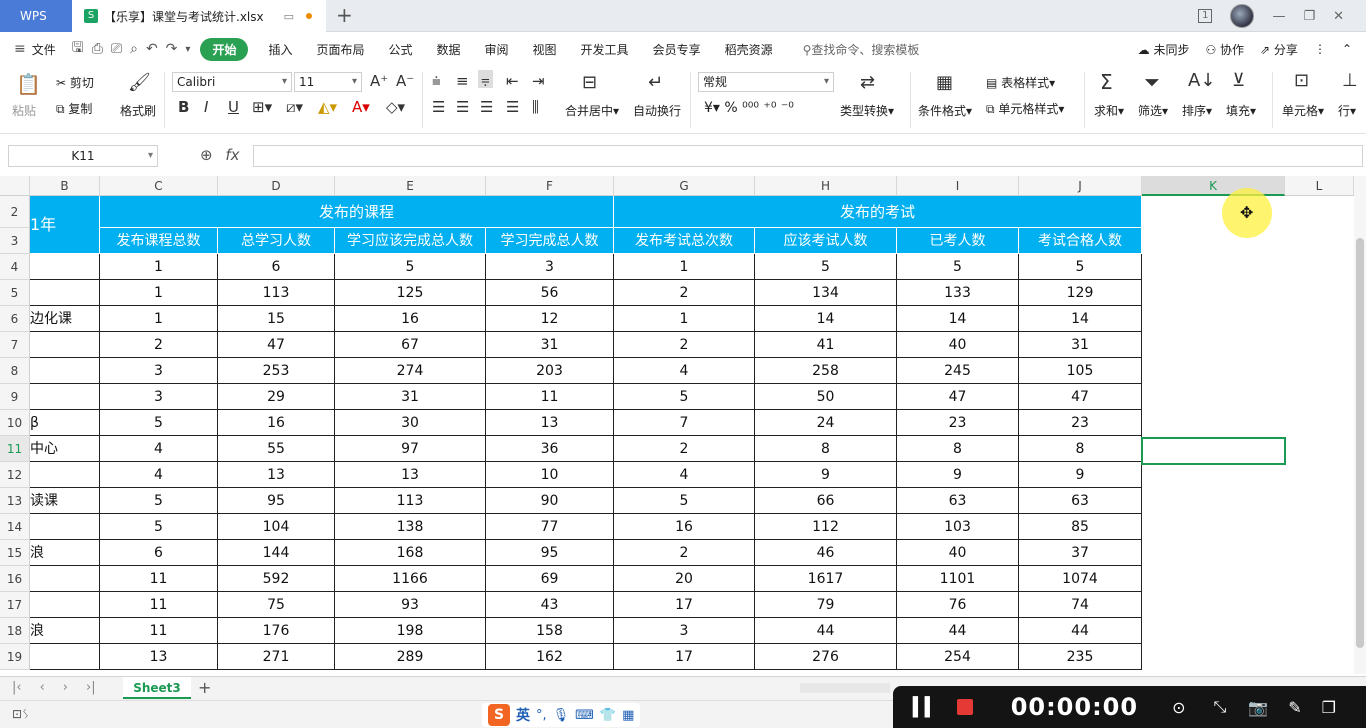 The height and width of the screenshot is (728, 1366). What do you see at coordinates (684, 423) in the screenshot?
I see `table-cell: 7` at bounding box center [684, 423].